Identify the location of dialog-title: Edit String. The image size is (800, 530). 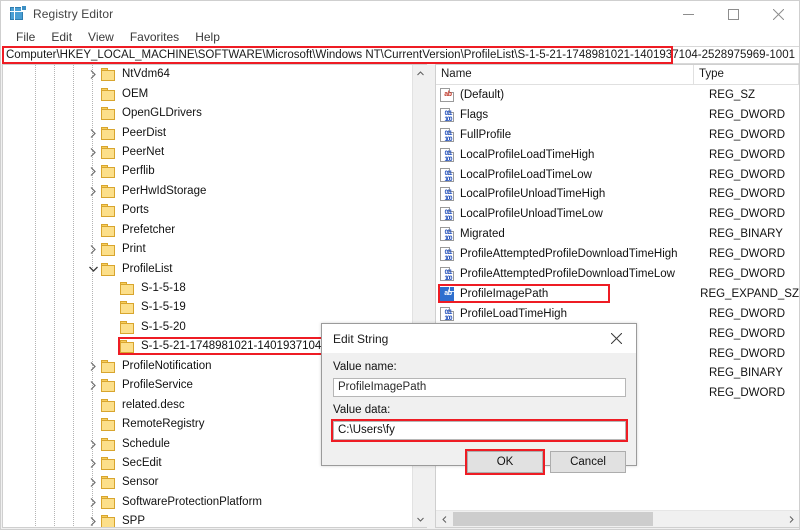
(361, 338).